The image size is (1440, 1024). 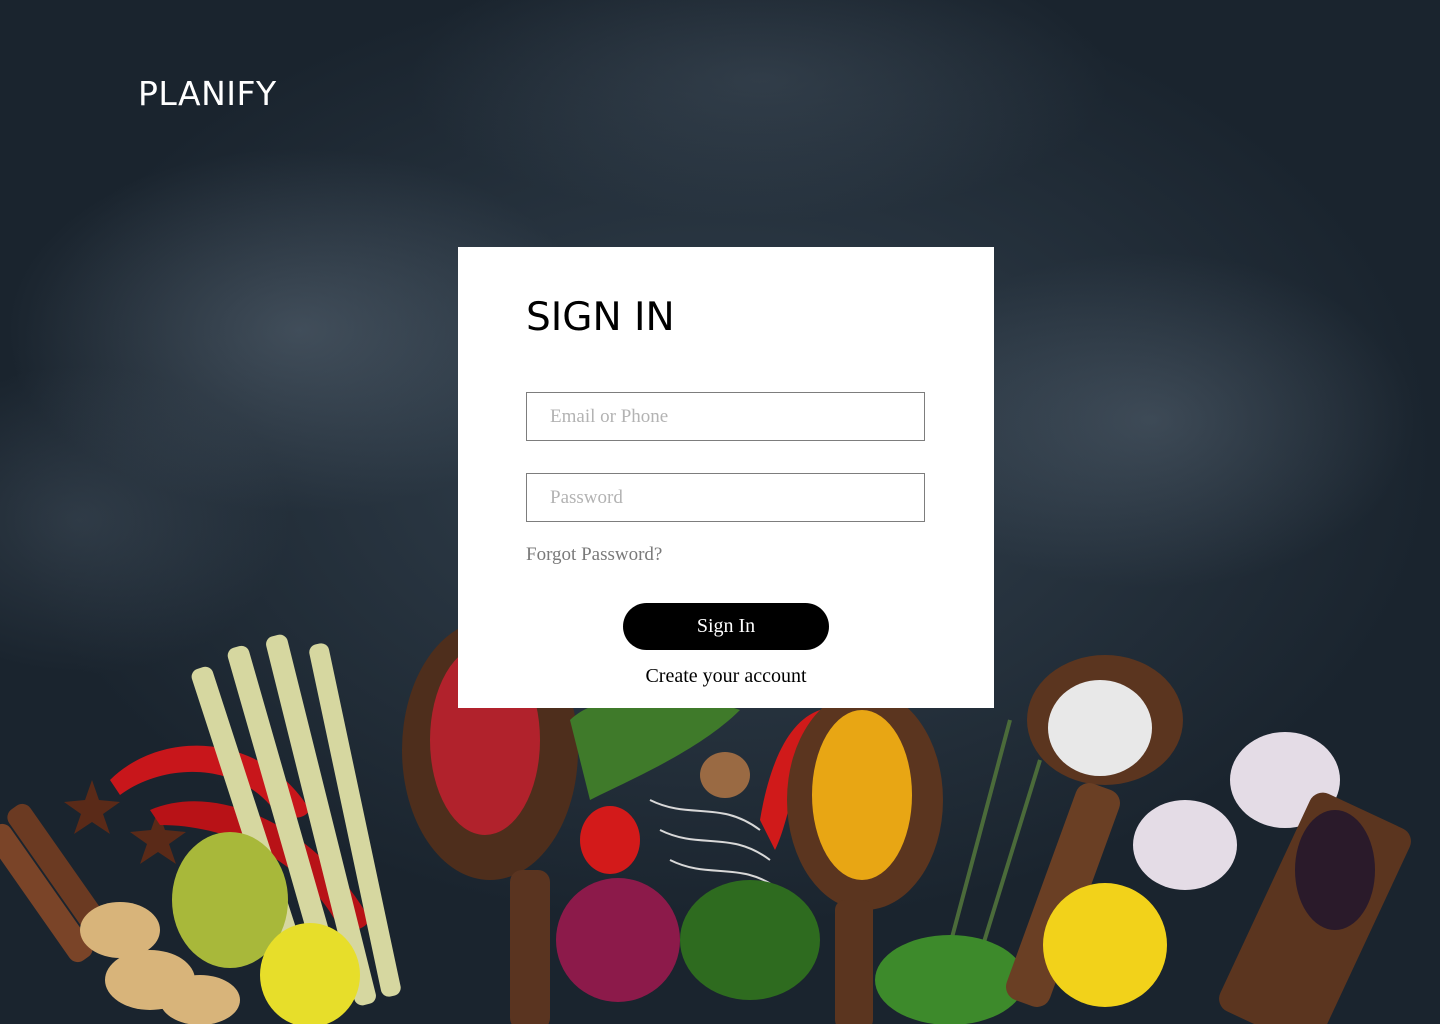 What do you see at coordinates (726, 676) in the screenshot?
I see `create-account-link: Create your account` at bounding box center [726, 676].